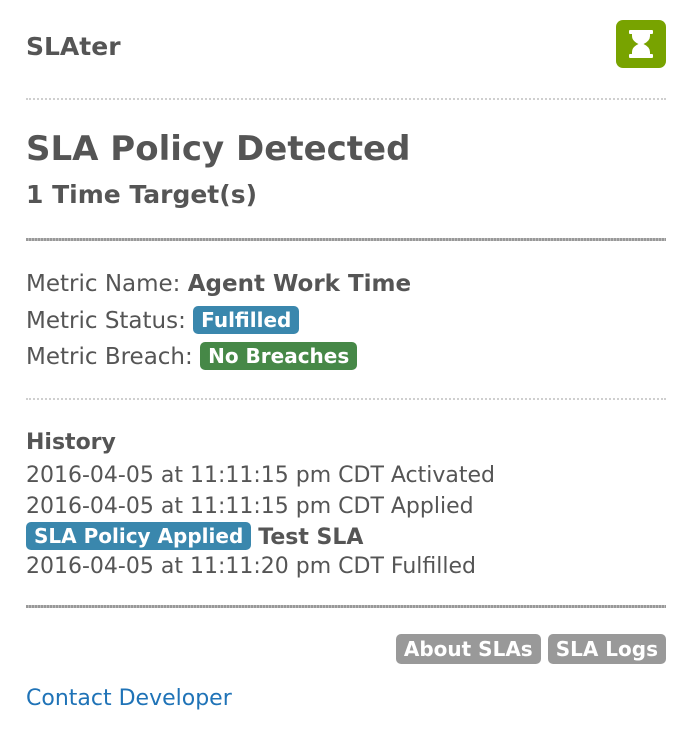  Describe the element at coordinates (346, 48) in the screenshot. I see `app-header: SLAter` at that location.